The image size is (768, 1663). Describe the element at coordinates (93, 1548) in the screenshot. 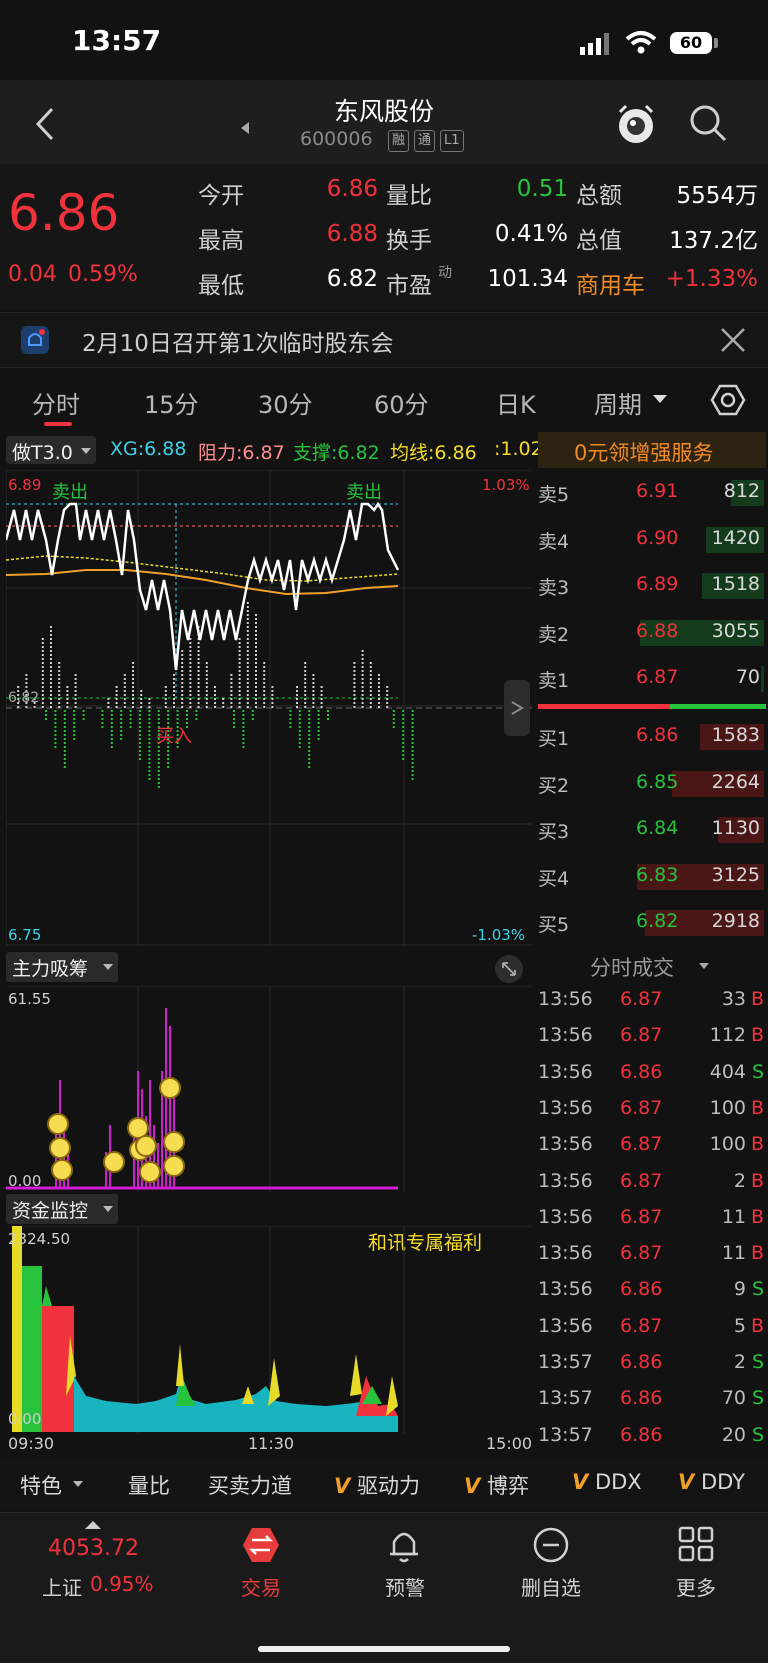

I see `index-value: 4053.72` at that location.